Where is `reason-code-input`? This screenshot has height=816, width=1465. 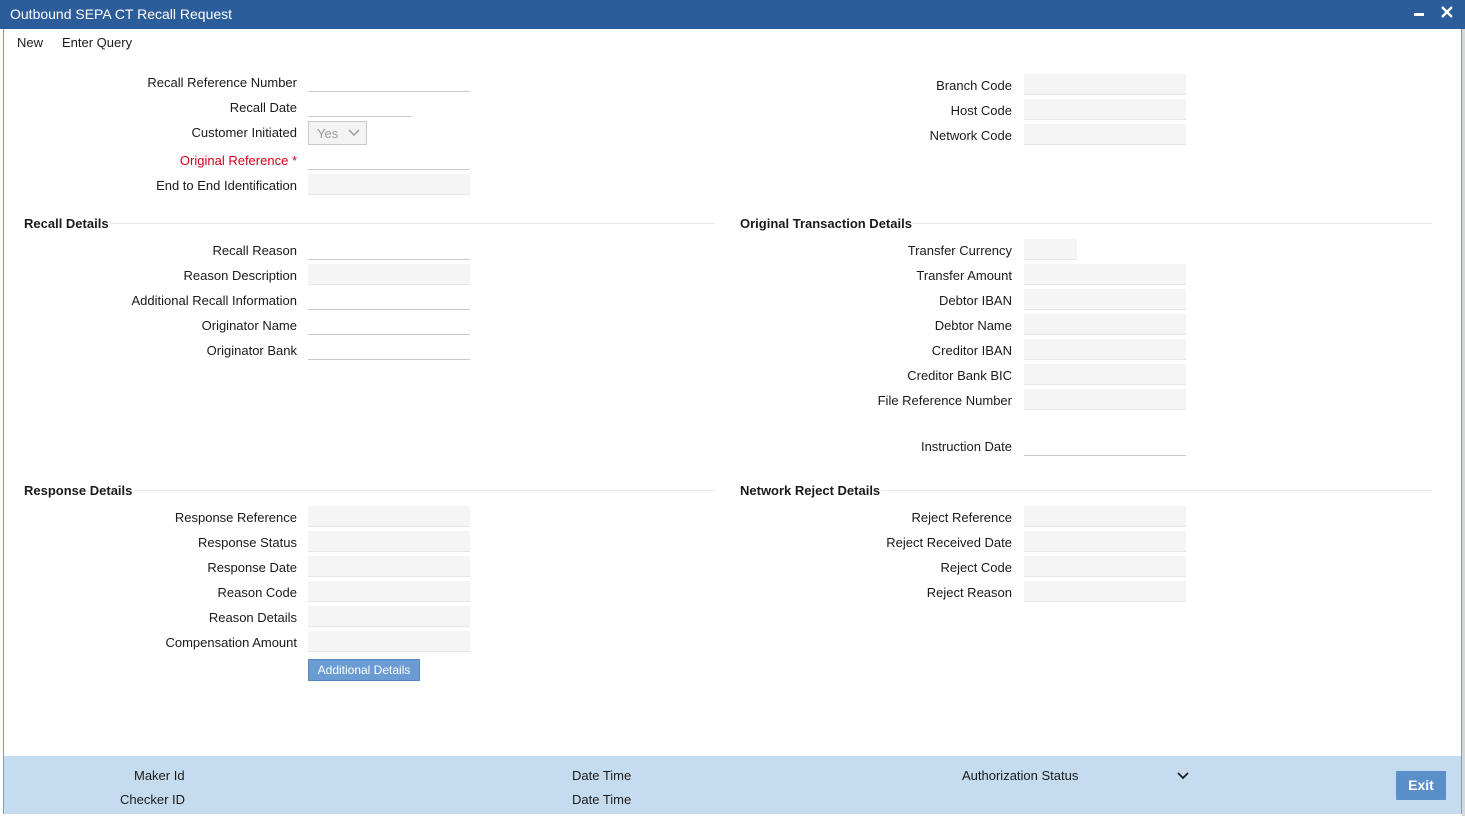 reason-code-input is located at coordinates (389, 591).